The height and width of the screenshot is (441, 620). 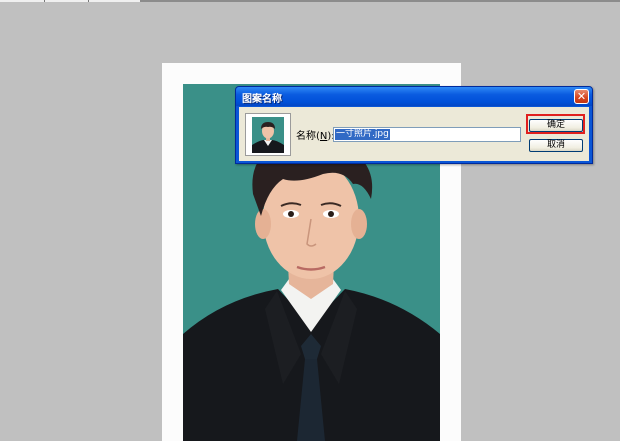 I want to click on name-label: 名称(N):, so click(x=315, y=134).